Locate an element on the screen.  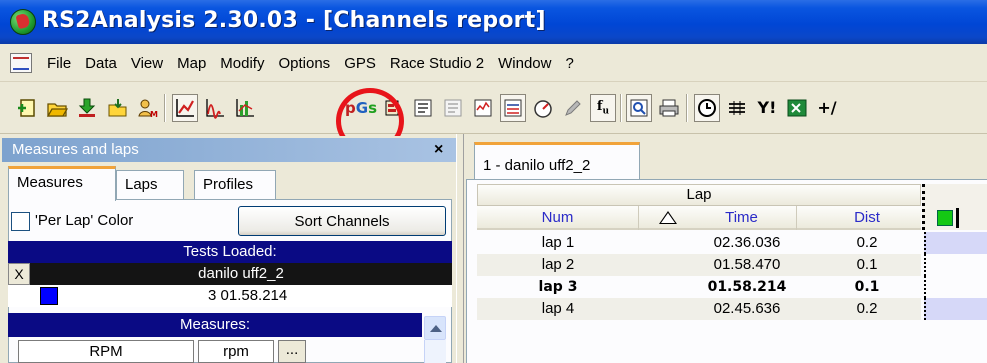
split-icon is located at coordinates (737, 108).